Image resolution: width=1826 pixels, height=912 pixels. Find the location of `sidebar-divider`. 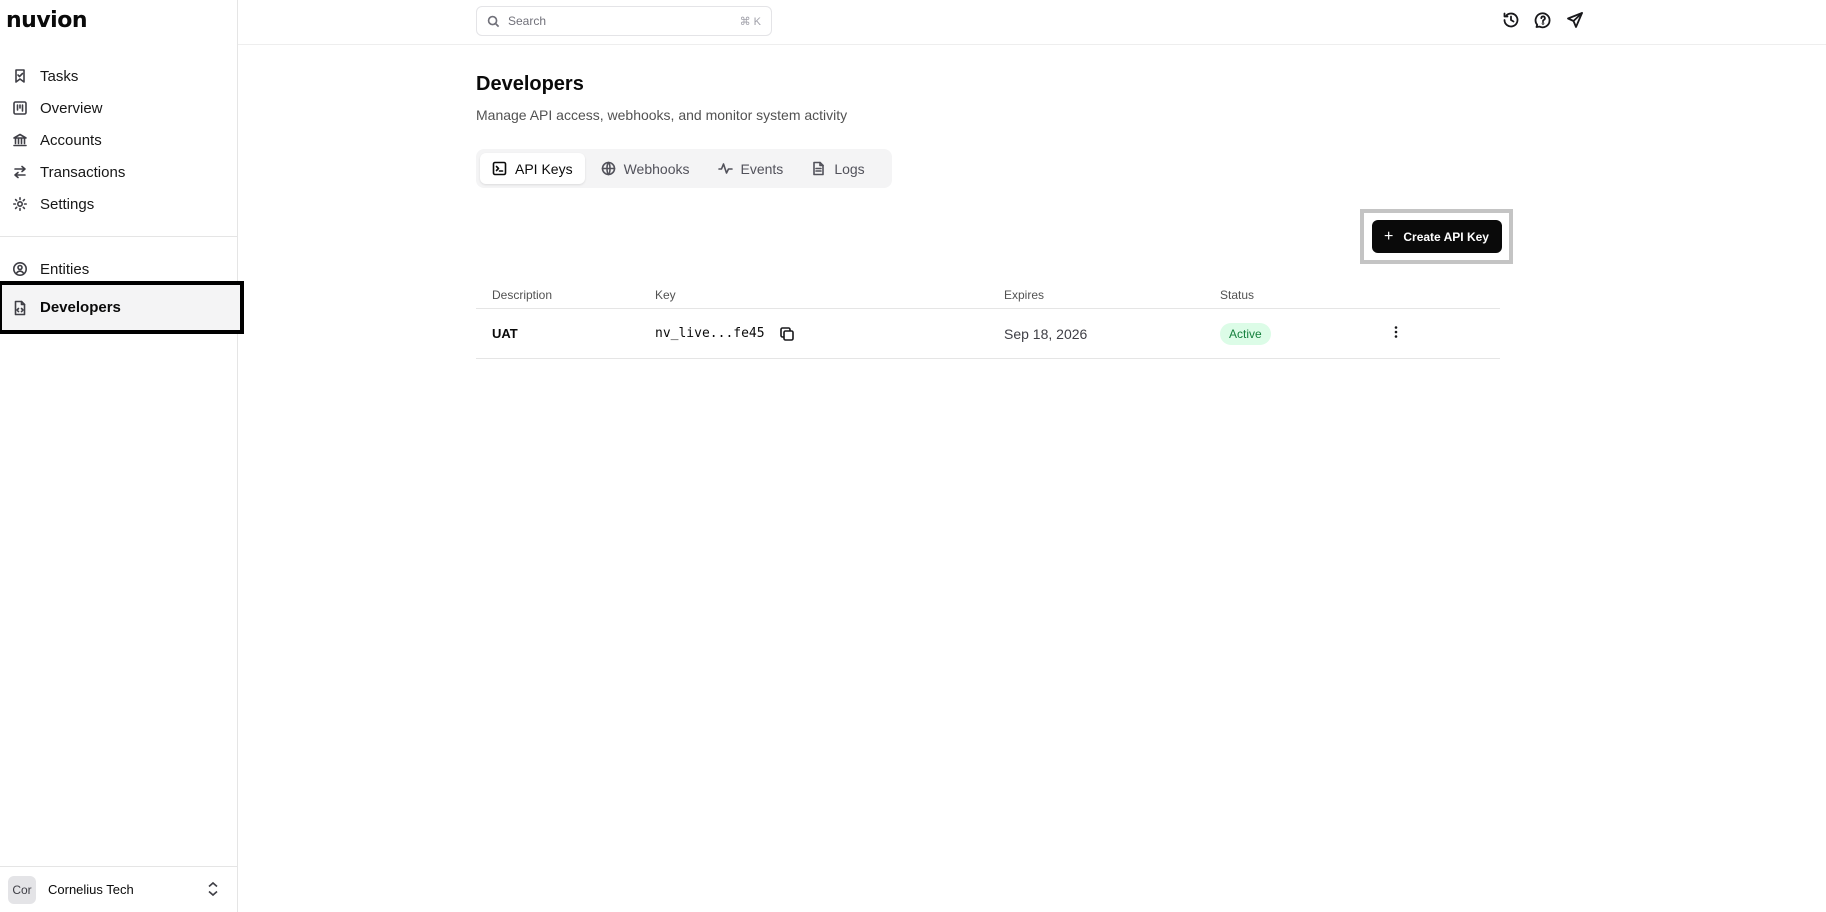

sidebar-divider is located at coordinates (119, 236).